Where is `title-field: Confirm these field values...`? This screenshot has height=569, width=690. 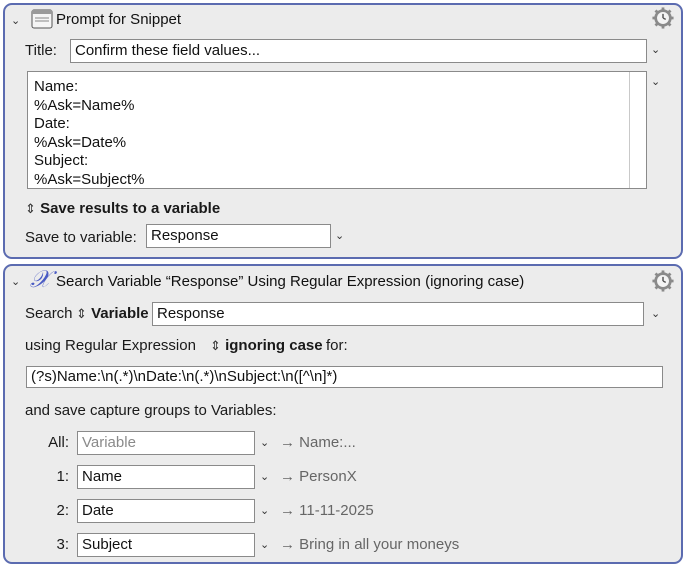 title-field: Confirm these field values... is located at coordinates (358, 51).